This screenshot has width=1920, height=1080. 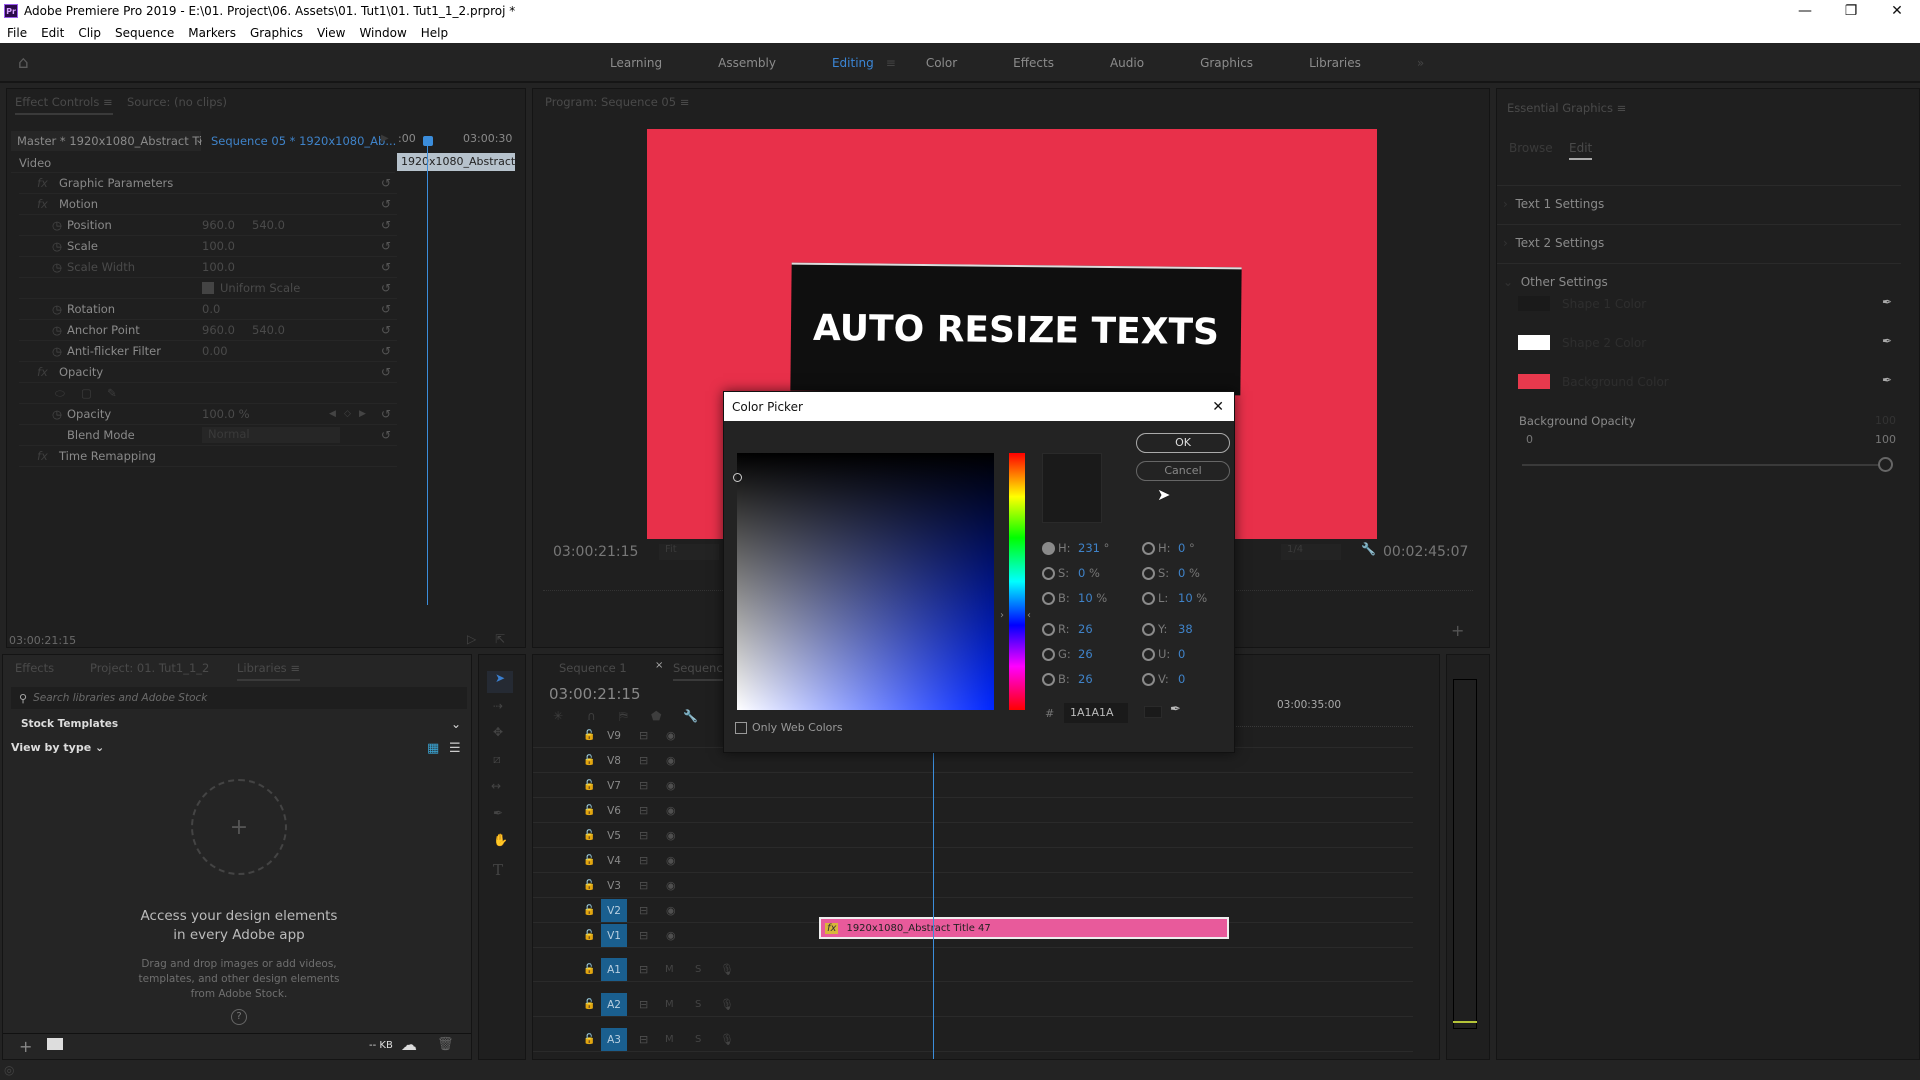 What do you see at coordinates (595, 552) in the screenshot?
I see `program-timecode: 03:00:21:15` at bounding box center [595, 552].